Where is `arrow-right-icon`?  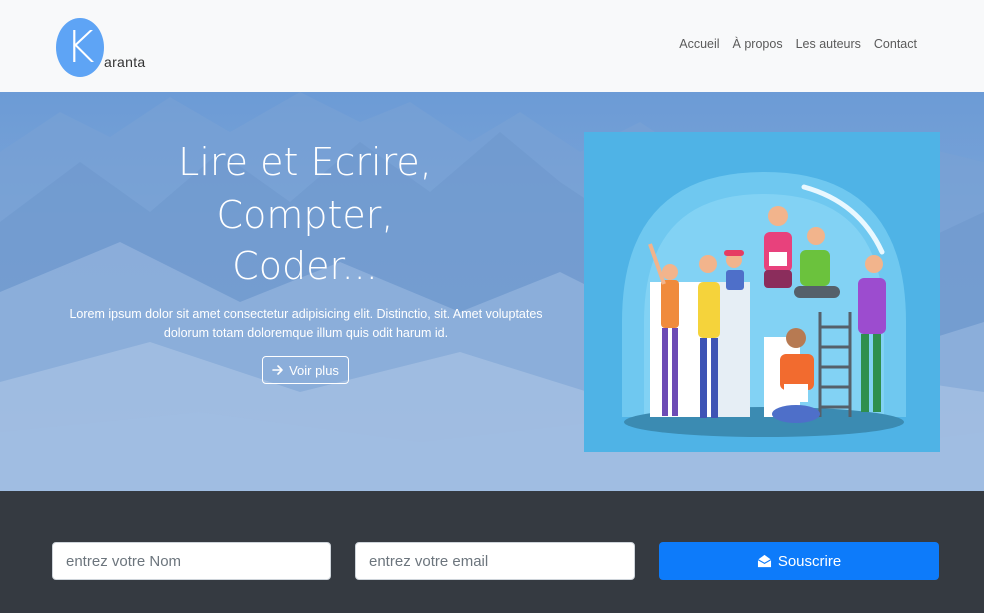
arrow-right-icon is located at coordinates (277, 370).